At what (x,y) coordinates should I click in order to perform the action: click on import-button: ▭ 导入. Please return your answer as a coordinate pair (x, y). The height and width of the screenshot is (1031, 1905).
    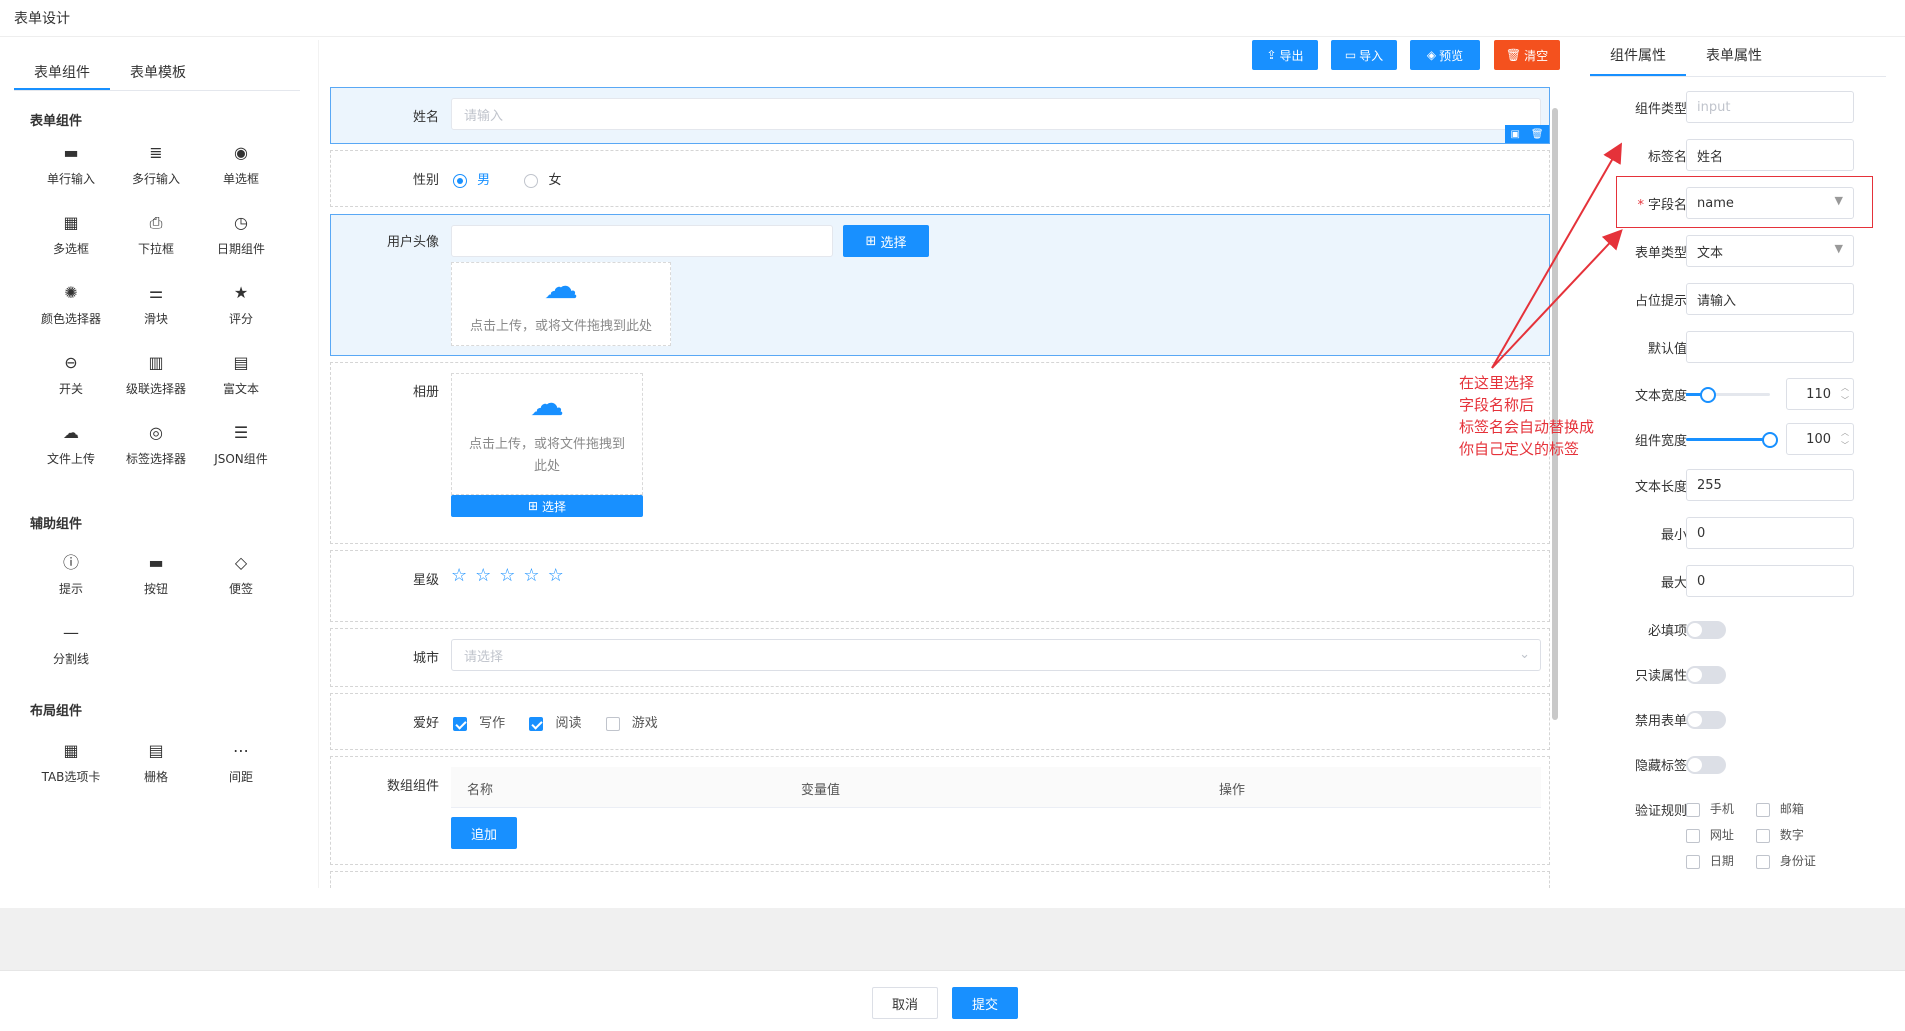
    Looking at the image, I should click on (1364, 55).